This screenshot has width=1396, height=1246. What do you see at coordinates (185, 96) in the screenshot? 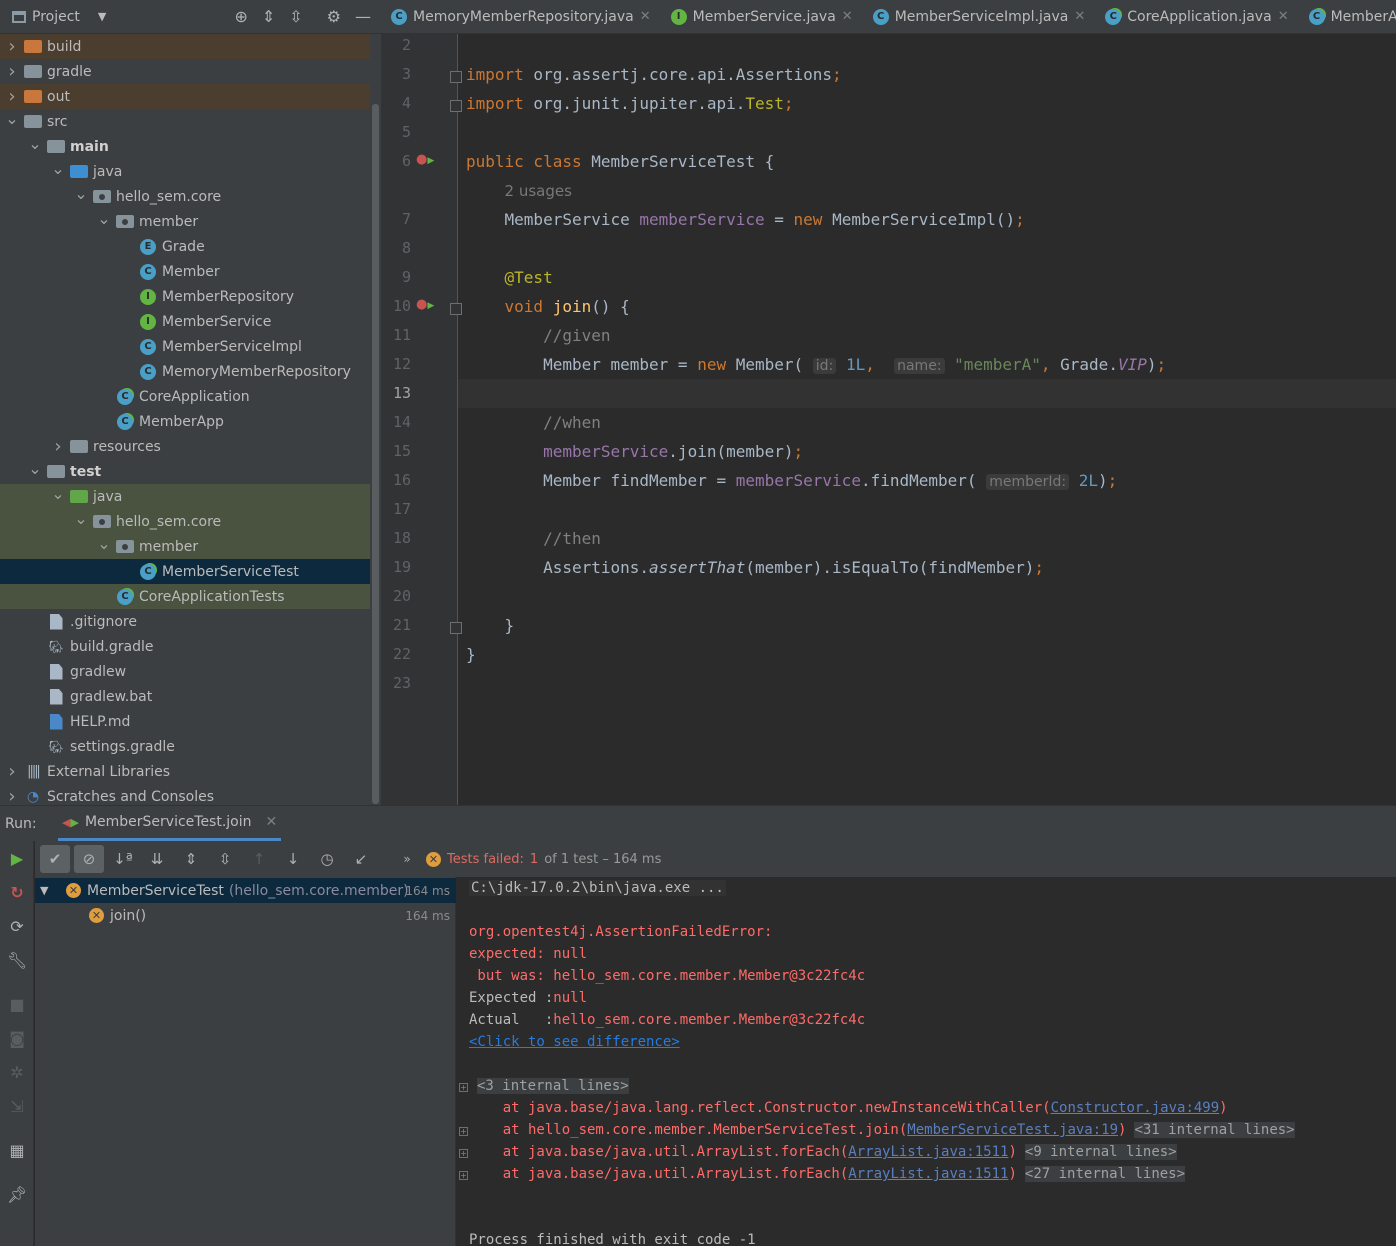
I see `tree-item: › out` at bounding box center [185, 96].